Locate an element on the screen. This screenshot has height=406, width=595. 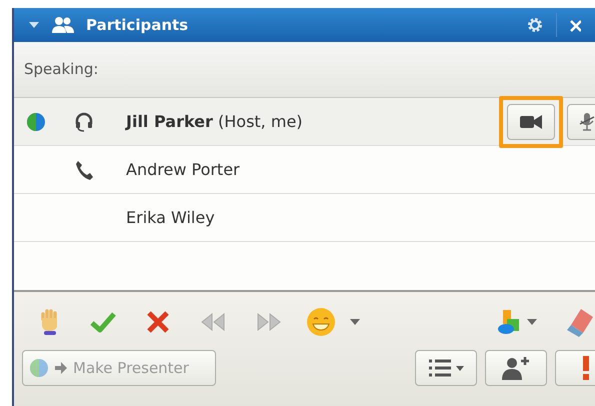
list-icon is located at coordinates (439, 368).